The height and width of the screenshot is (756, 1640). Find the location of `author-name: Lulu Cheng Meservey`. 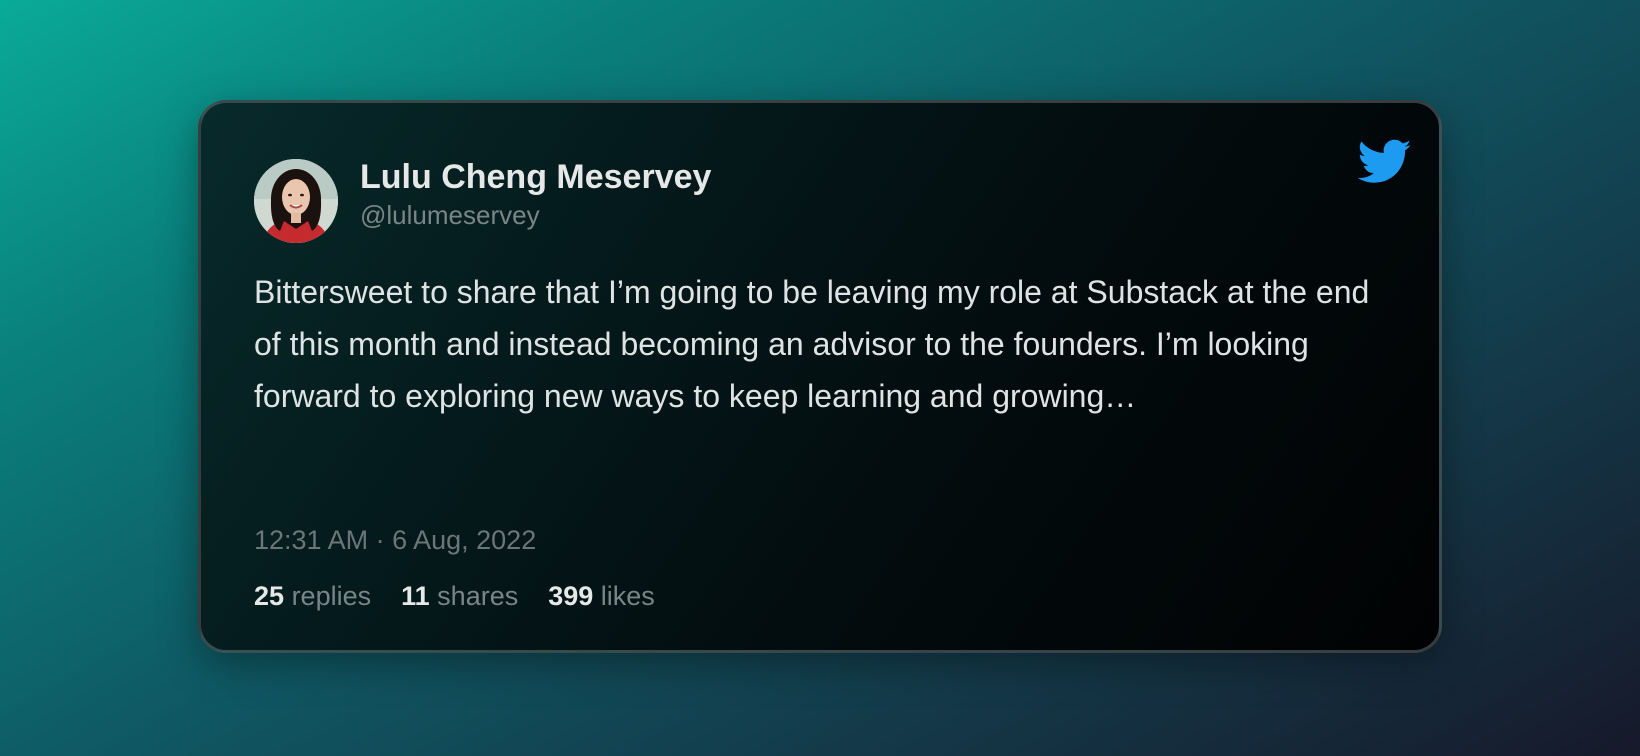

author-name: Lulu Cheng Meservey is located at coordinates (535, 177).